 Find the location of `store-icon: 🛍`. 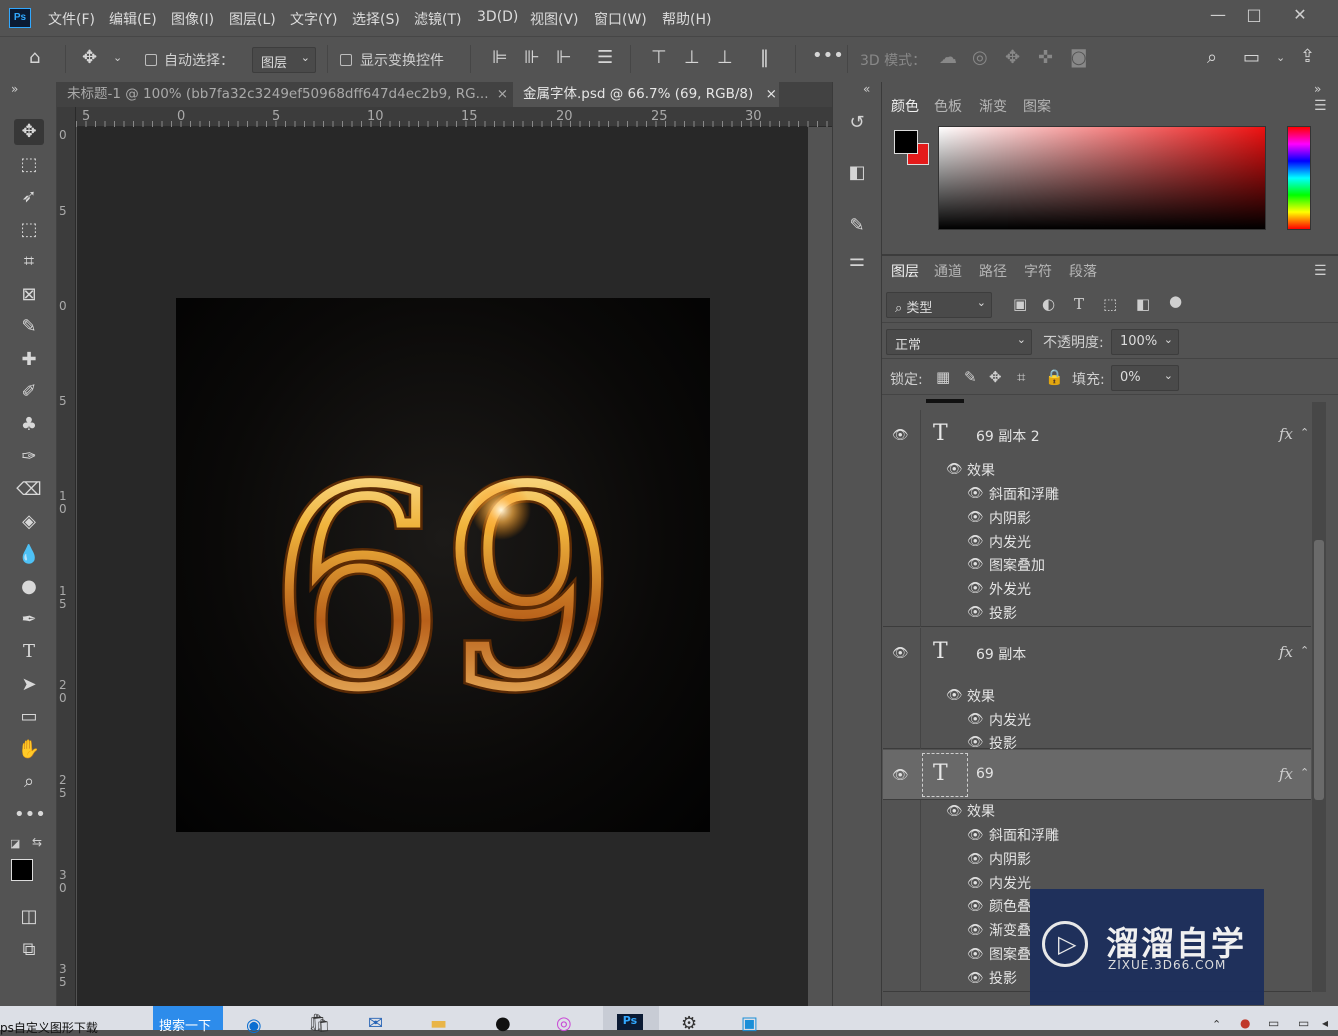

store-icon: 🛍 is located at coordinates (319, 1023).